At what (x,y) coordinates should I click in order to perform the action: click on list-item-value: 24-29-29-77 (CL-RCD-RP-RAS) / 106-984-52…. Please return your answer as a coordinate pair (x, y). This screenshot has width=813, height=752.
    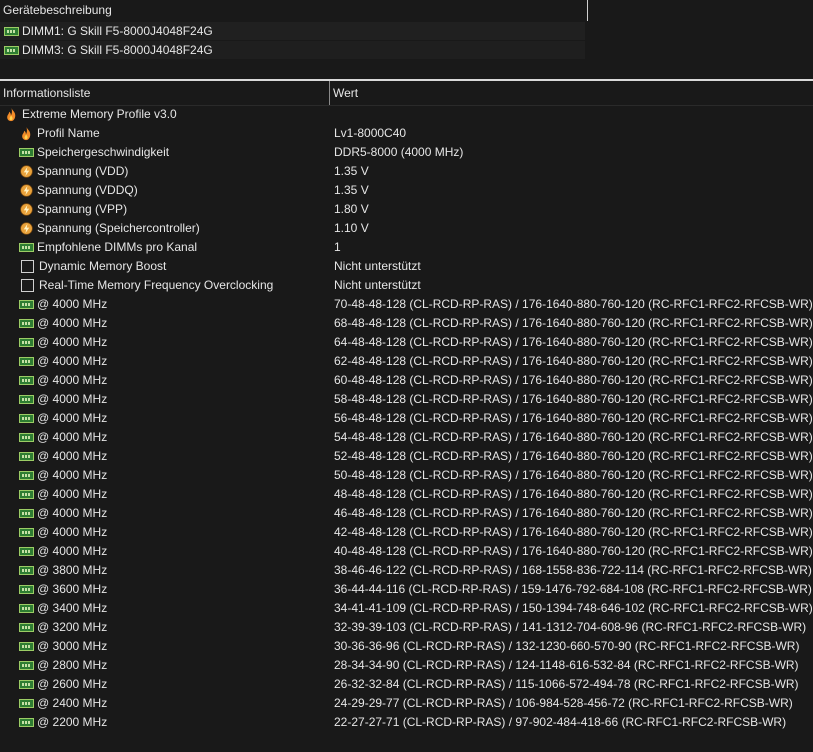
    Looking at the image, I should click on (563, 703).